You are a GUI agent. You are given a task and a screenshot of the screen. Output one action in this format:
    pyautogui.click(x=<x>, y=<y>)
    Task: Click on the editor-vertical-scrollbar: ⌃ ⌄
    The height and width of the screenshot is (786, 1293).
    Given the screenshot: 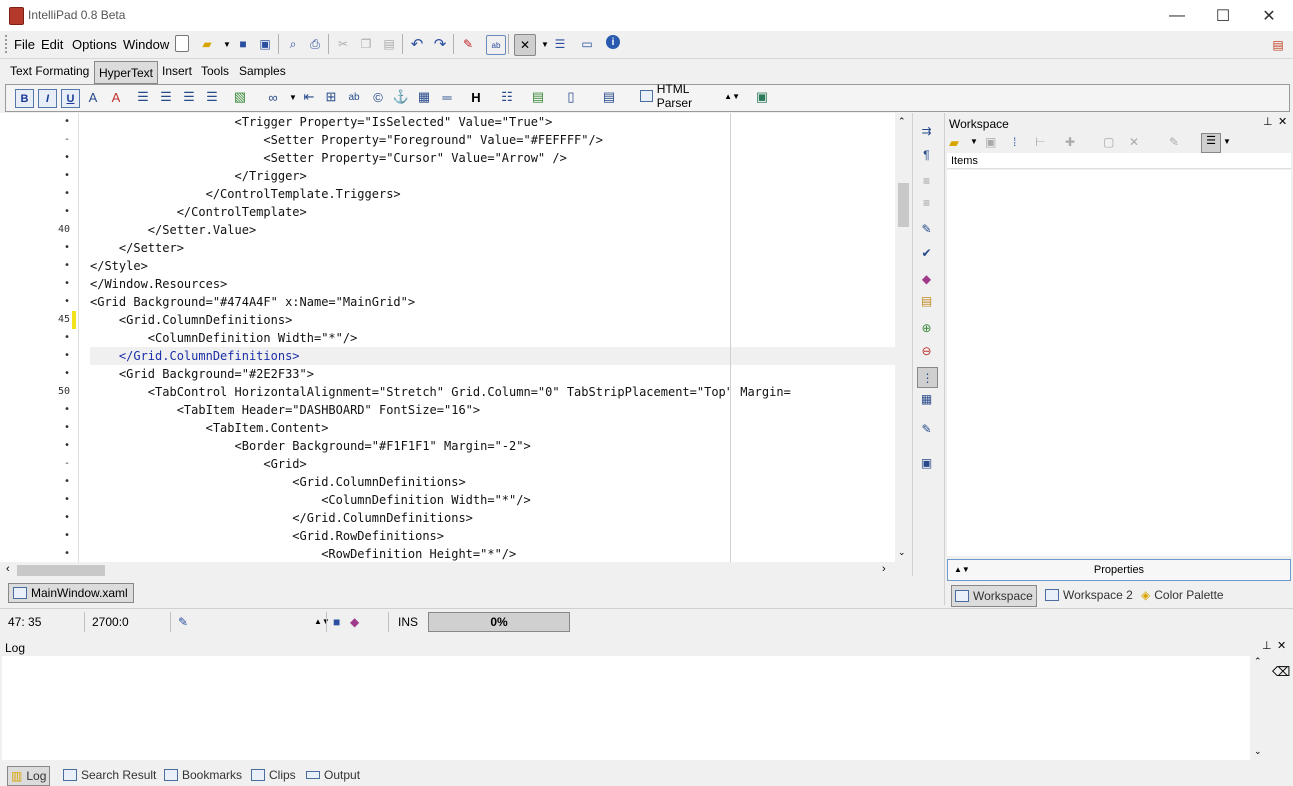 What is the action you would take?
    pyautogui.click(x=903, y=338)
    